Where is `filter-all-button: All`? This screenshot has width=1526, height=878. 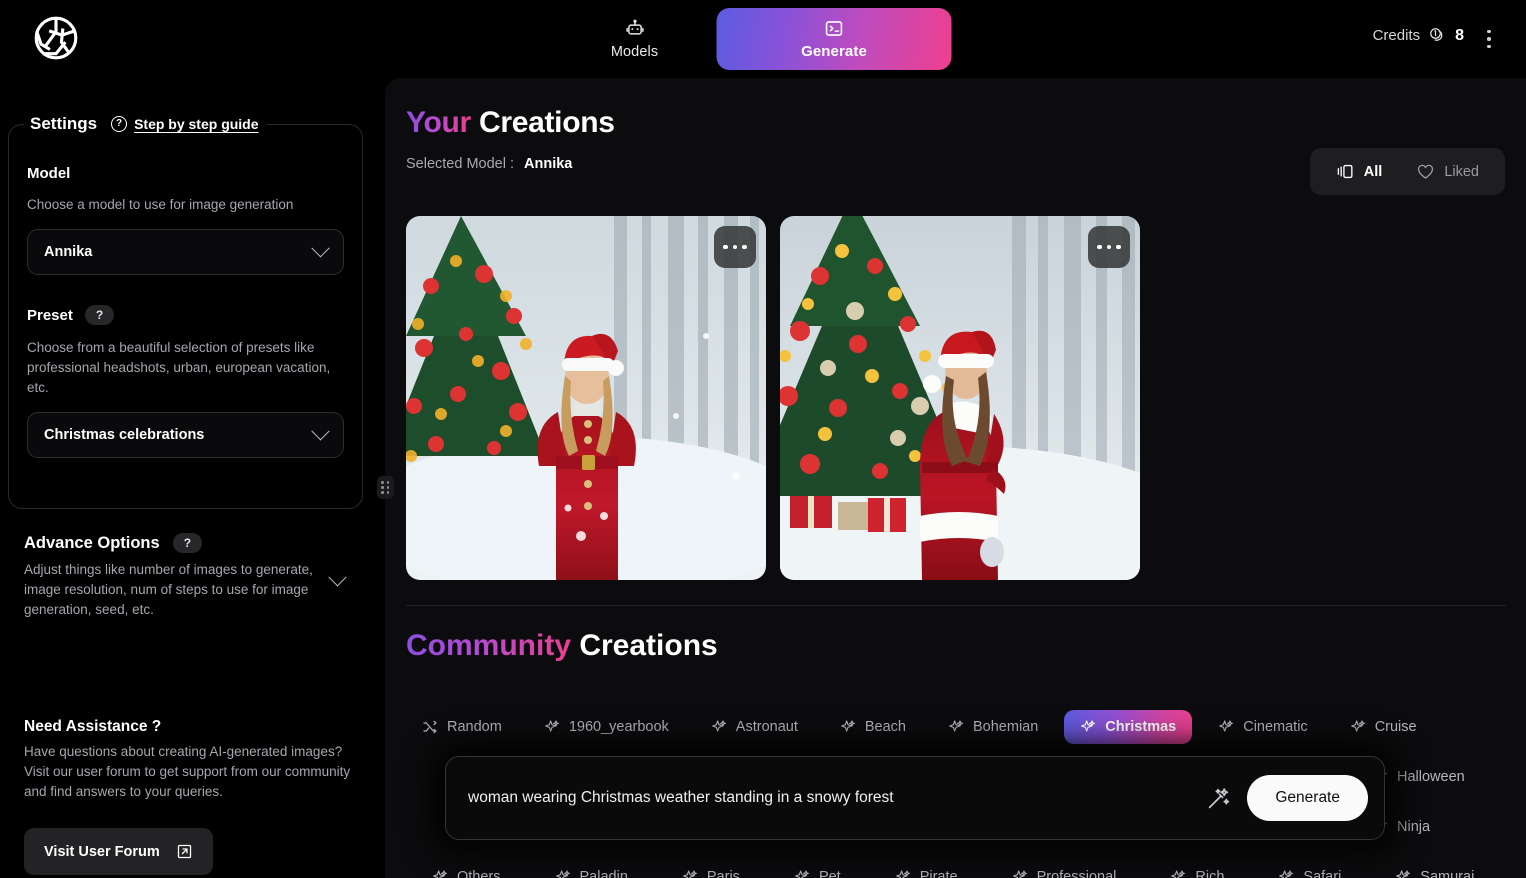
filter-all-button: All is located at coordinates (1359, 171).